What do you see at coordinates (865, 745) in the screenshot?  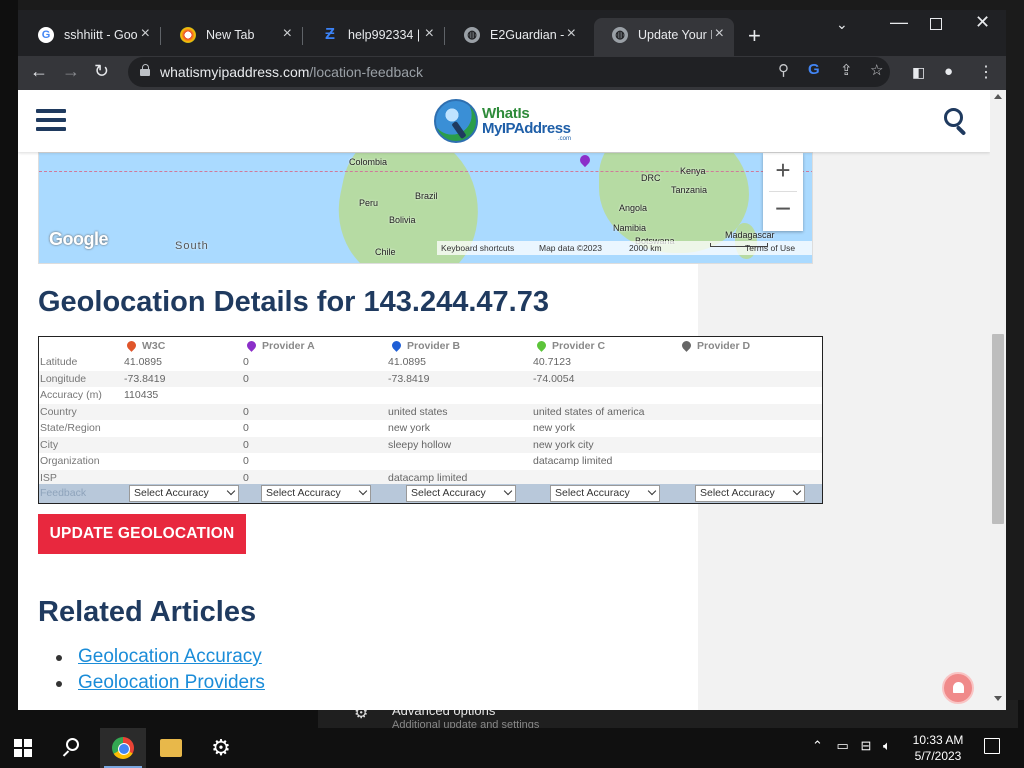 I see `network-icon: ⊟` at bounding box center [865, 745].